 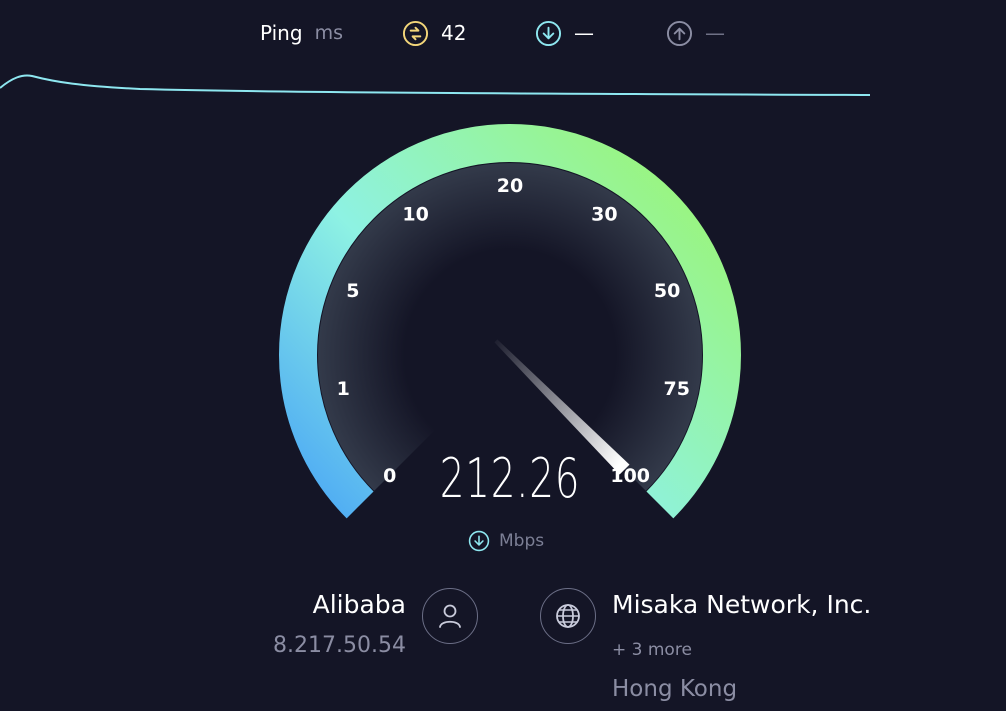 What do you see at coordinates (510, 478) in the screenshot?
I see `speed-reading: 212.26` at bounding box center [510, 478].